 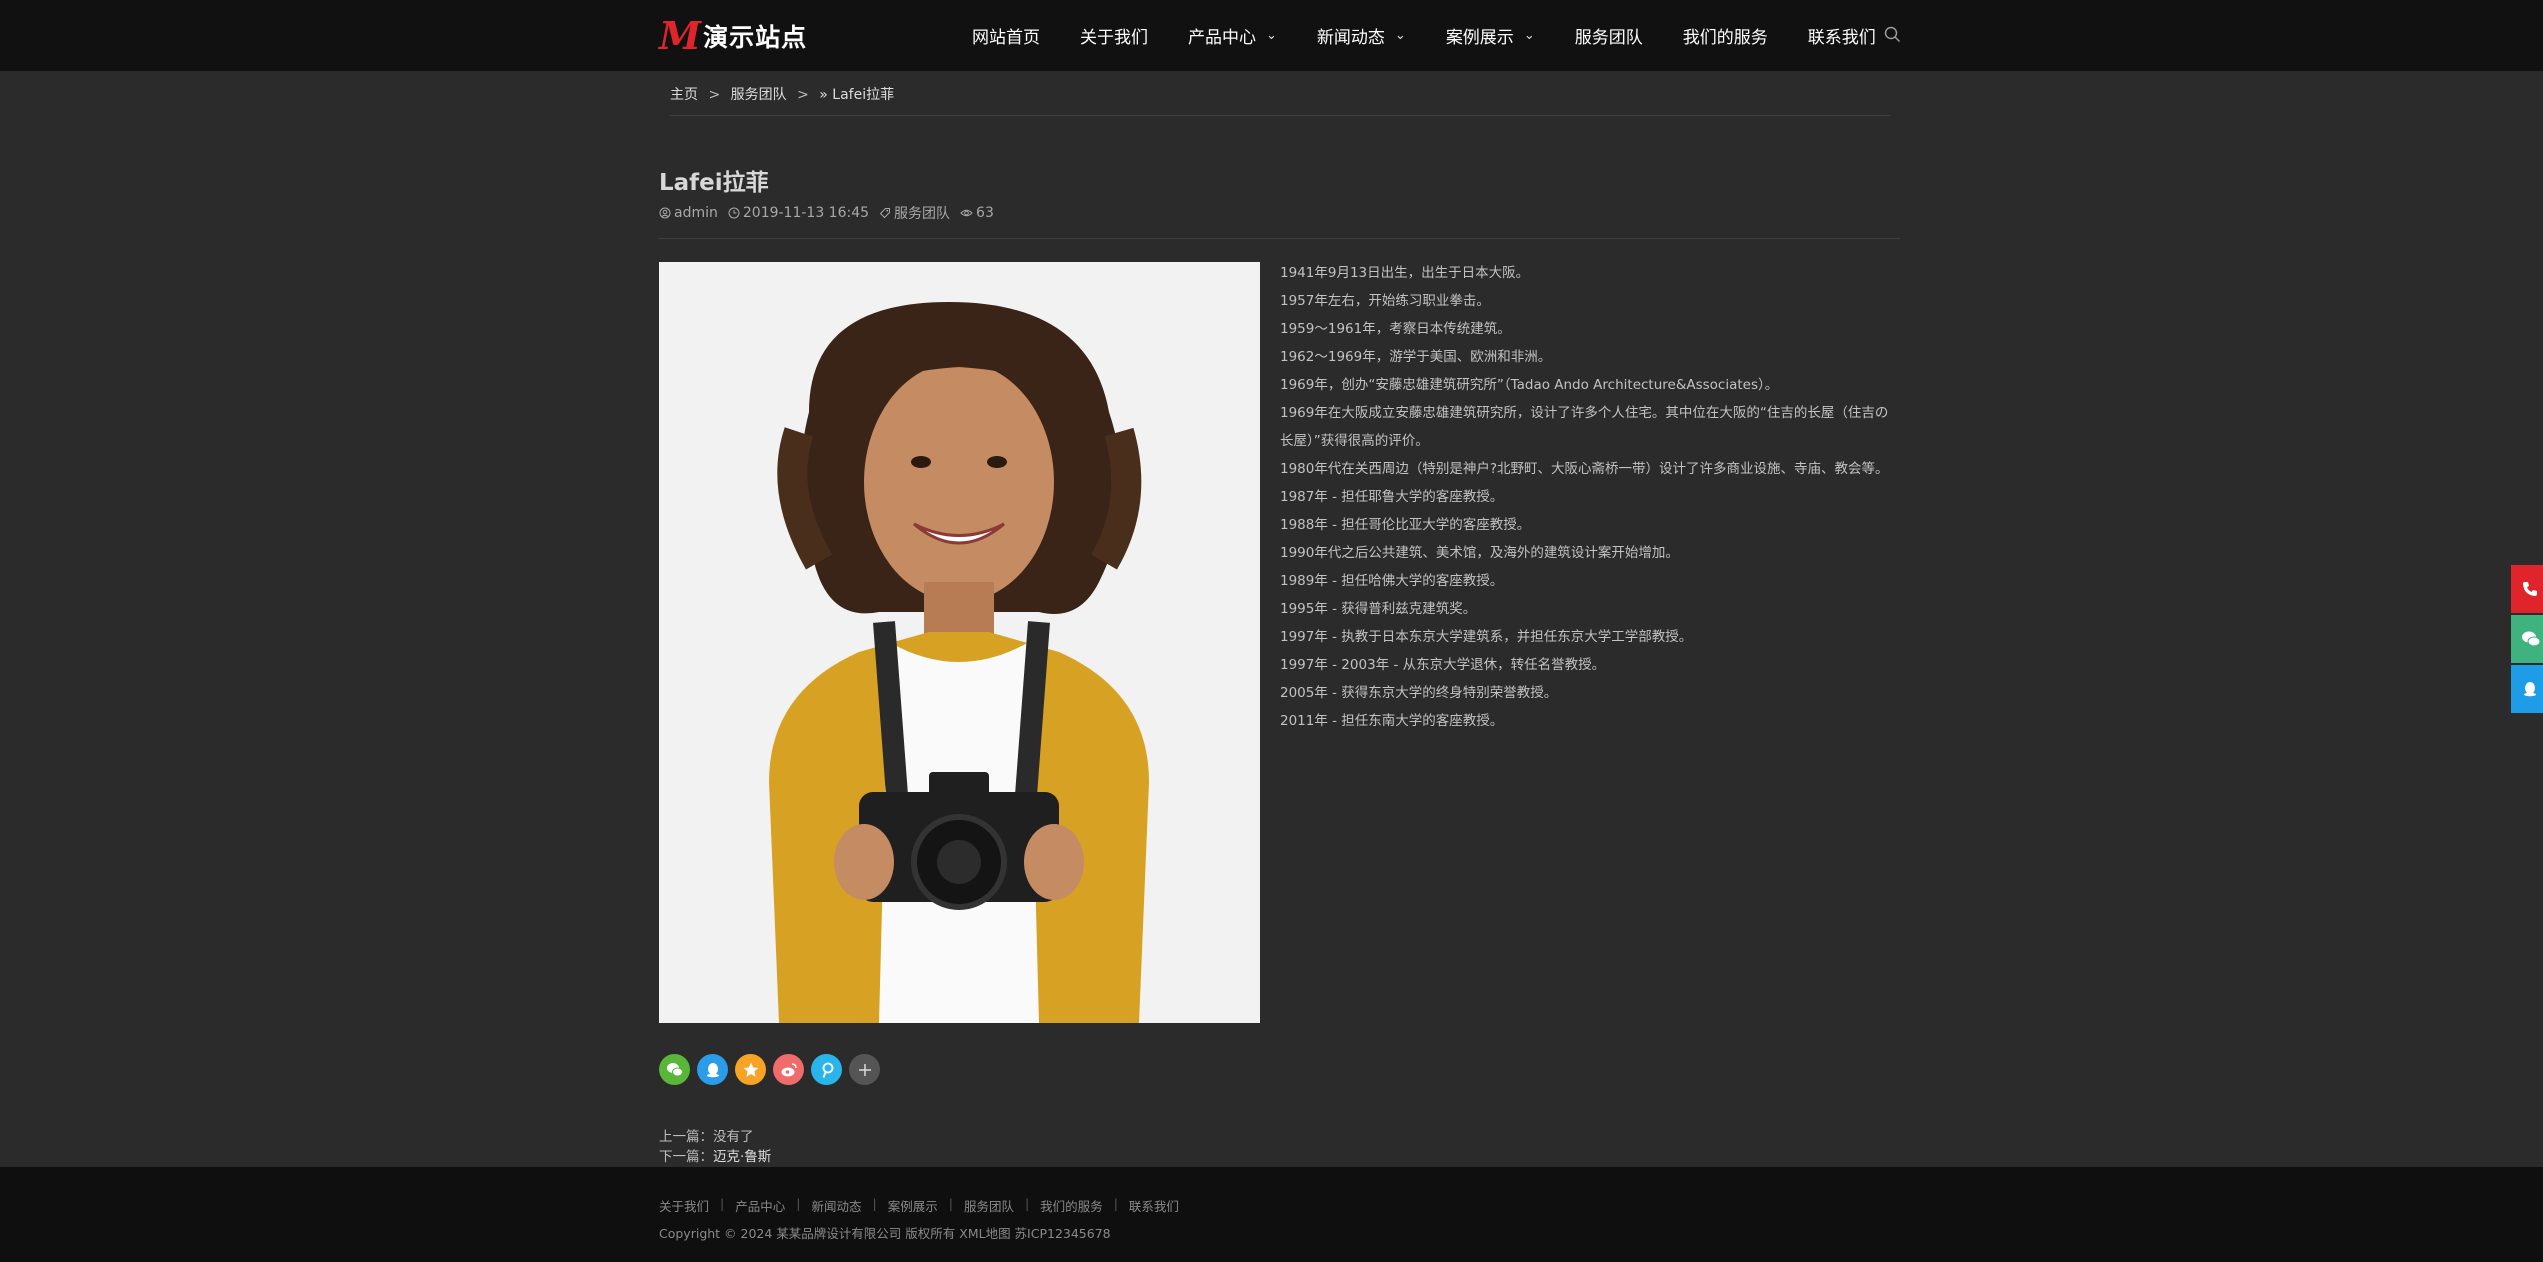 What do you see at coordinates (1222, 38) in the screenshot?
I see `nav-label: 产品中心` at bounding box center [1222, 38].